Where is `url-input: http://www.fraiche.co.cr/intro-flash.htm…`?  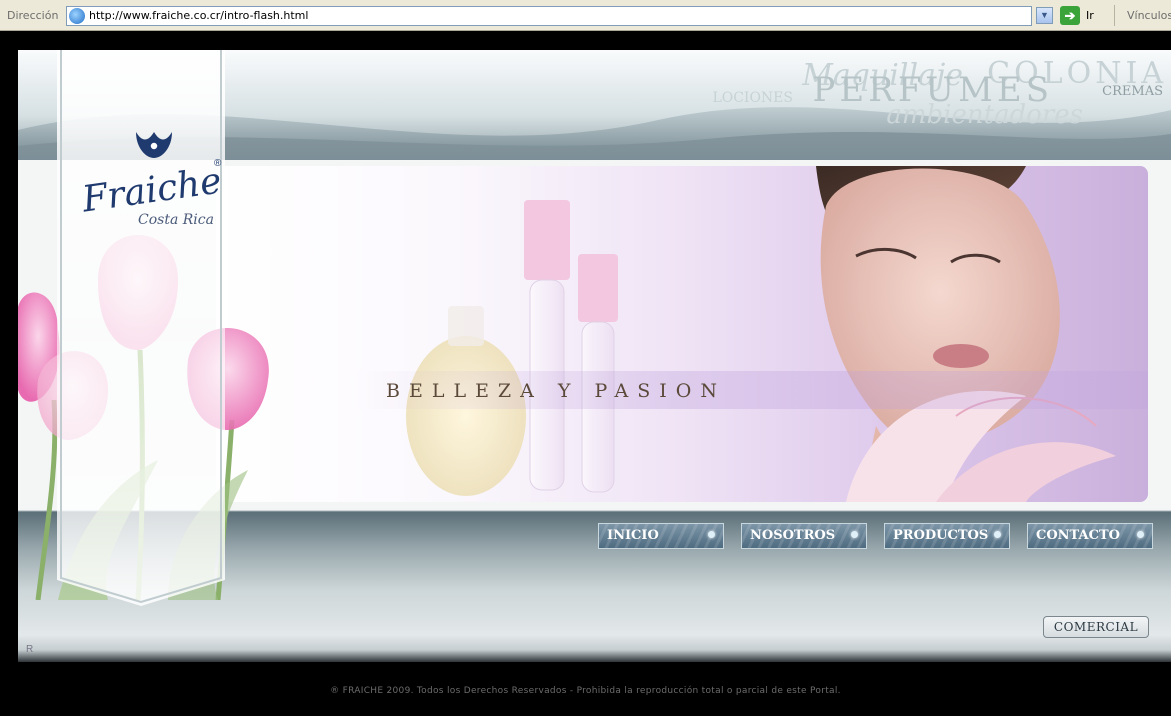 url-input: http://www.fraiche.co.cr/intro-flash.htm… is located at coordinates (549, 16).